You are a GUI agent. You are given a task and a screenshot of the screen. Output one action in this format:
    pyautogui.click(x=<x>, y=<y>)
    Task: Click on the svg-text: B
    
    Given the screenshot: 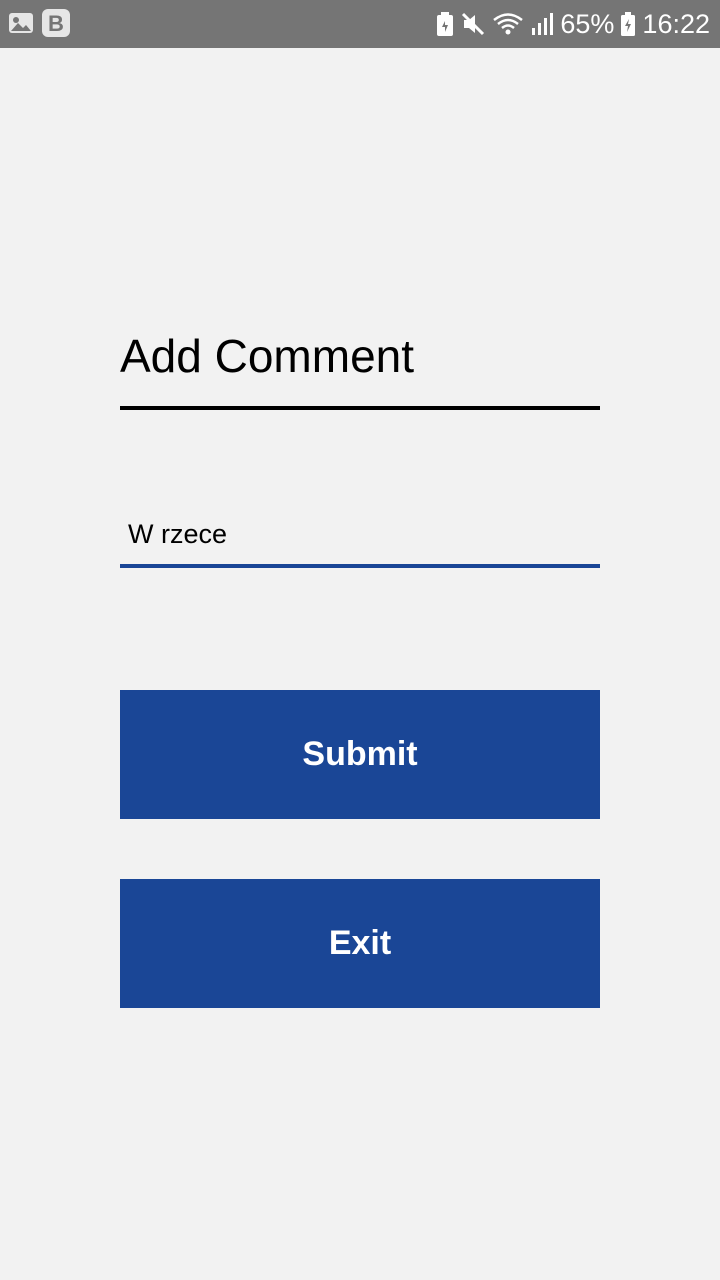 What is the action you would take?
    pyautogui.click(x=56, y=23)
    